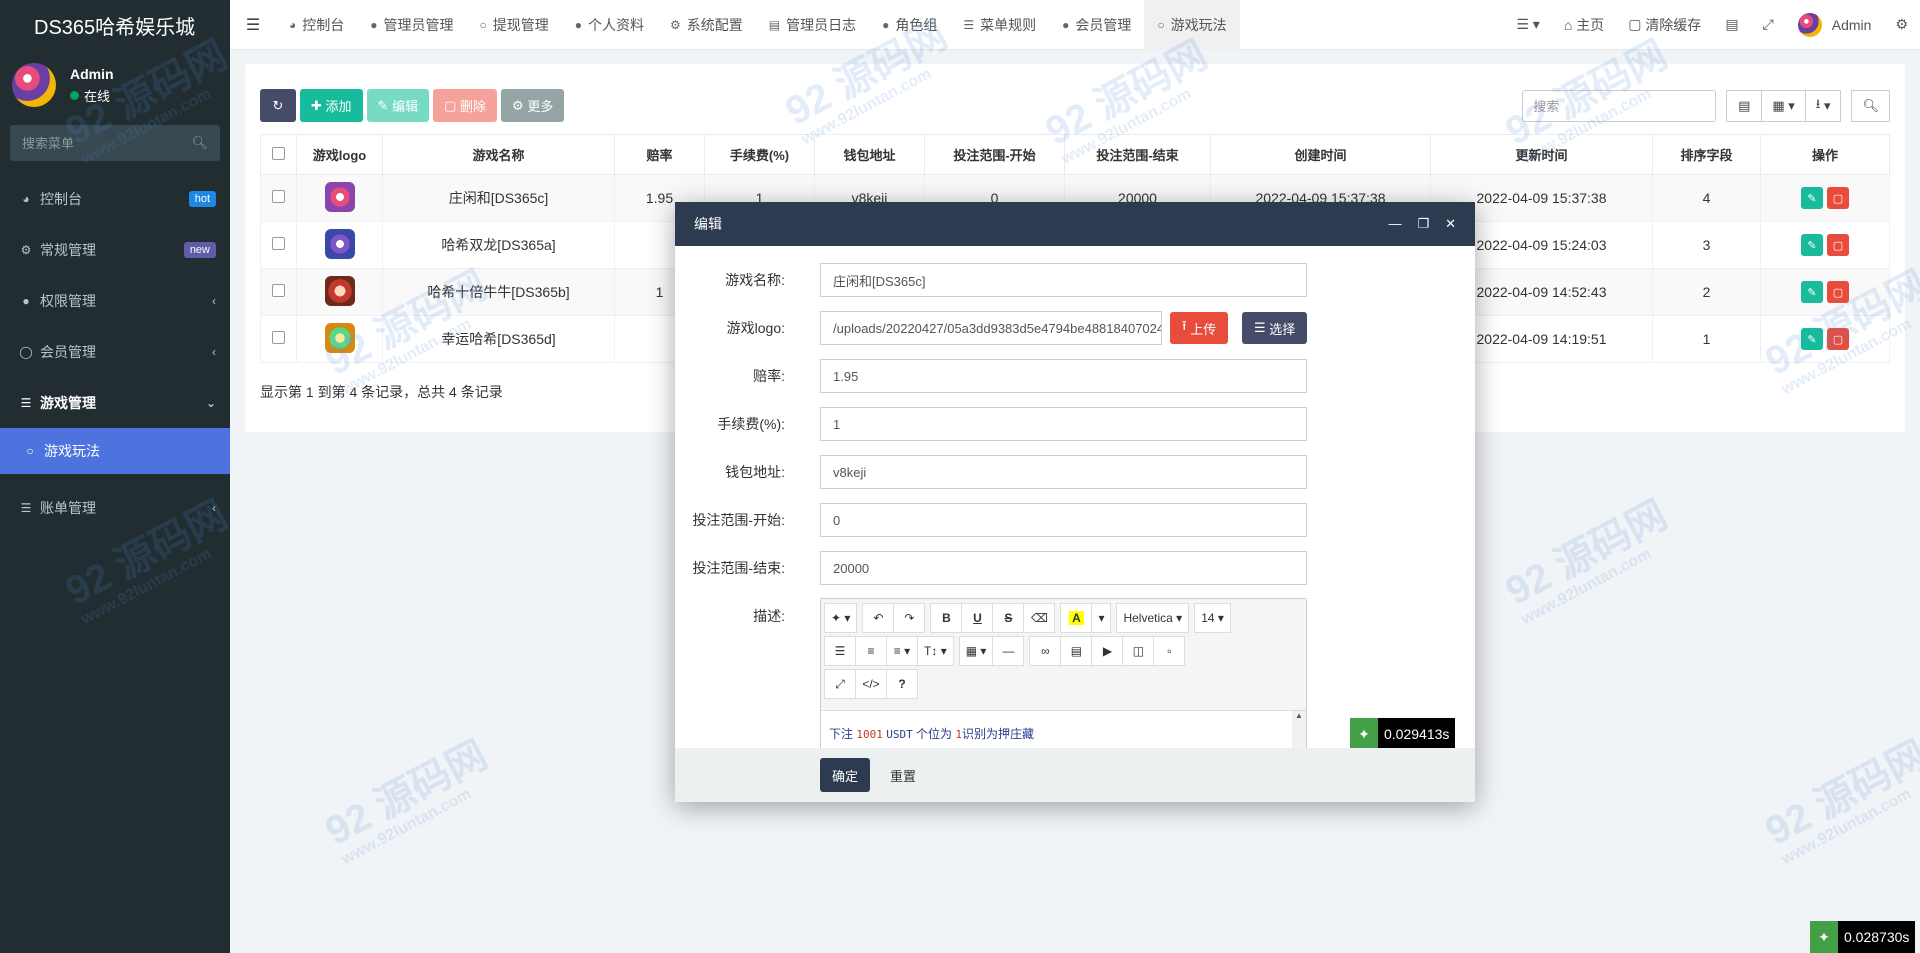  What do you see at coordinates (1169, 651) in the screenshot?
I see `file-select-button: ▫` at bounding box center [1169, 651].